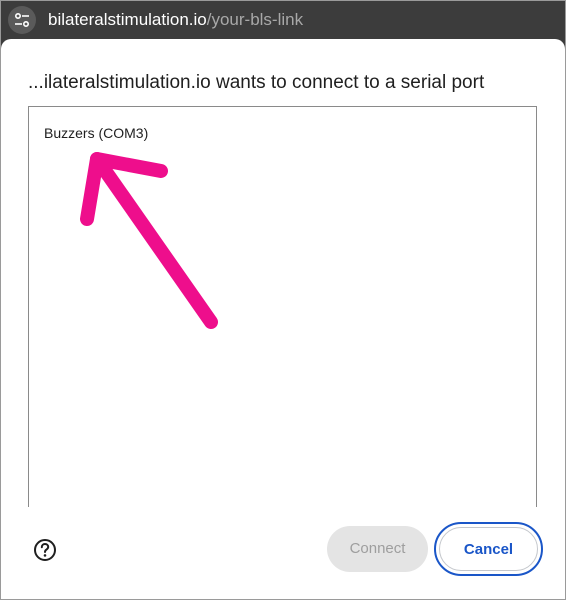 The width and height of the screenshot is (566, 600). I want to click on connect-button: Connect, so click(377, 549).